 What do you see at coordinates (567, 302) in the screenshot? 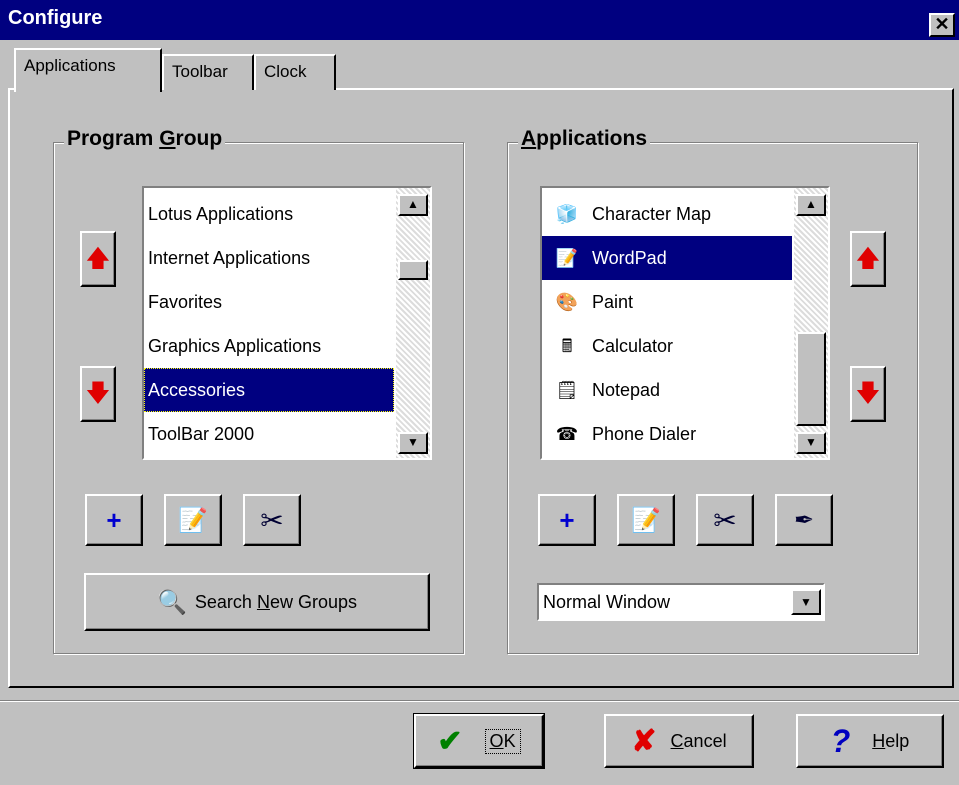
I see `paint-icon: 🎨` at bounding box center [567, 302].